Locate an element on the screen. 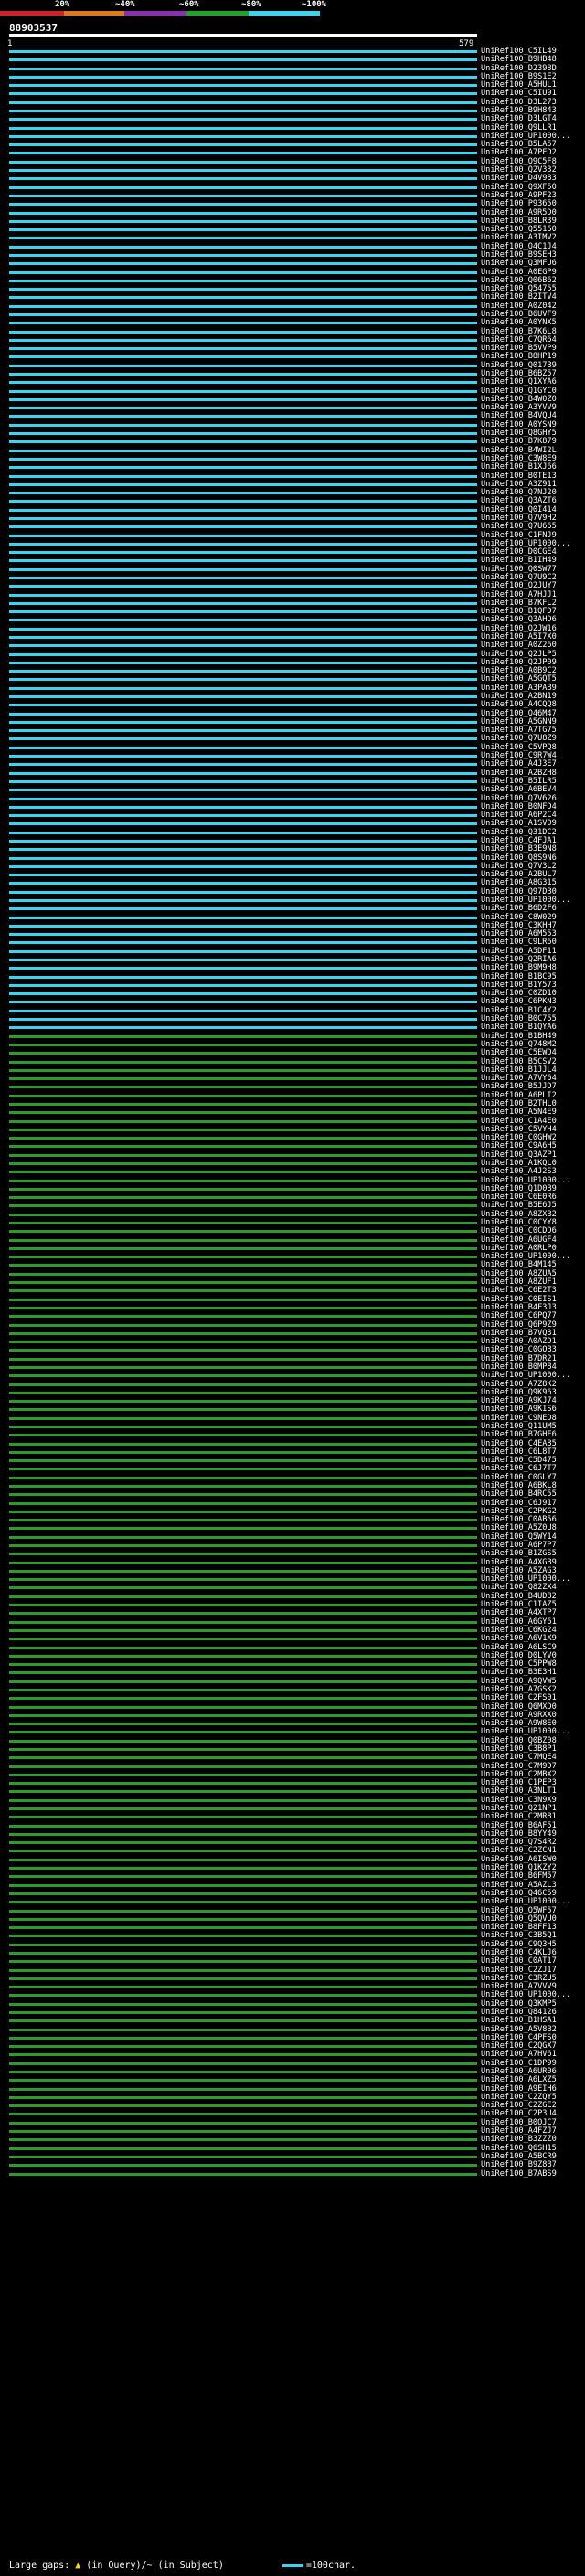 This screenshot has width=585, height=2576. hit-label: UniRef100_B7ABS9 is located at coordinates (519, 2173).